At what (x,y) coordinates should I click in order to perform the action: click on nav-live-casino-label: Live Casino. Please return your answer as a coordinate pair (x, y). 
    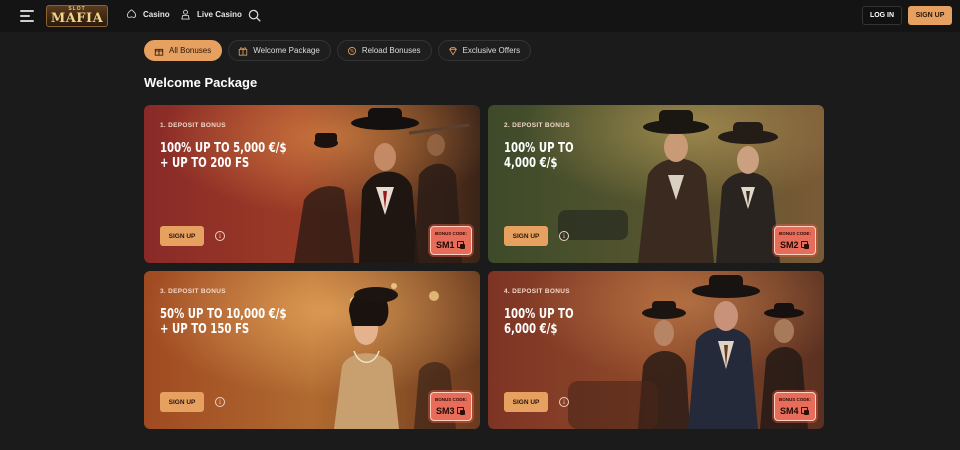
    Looking at the image, I should click on (219, 14).